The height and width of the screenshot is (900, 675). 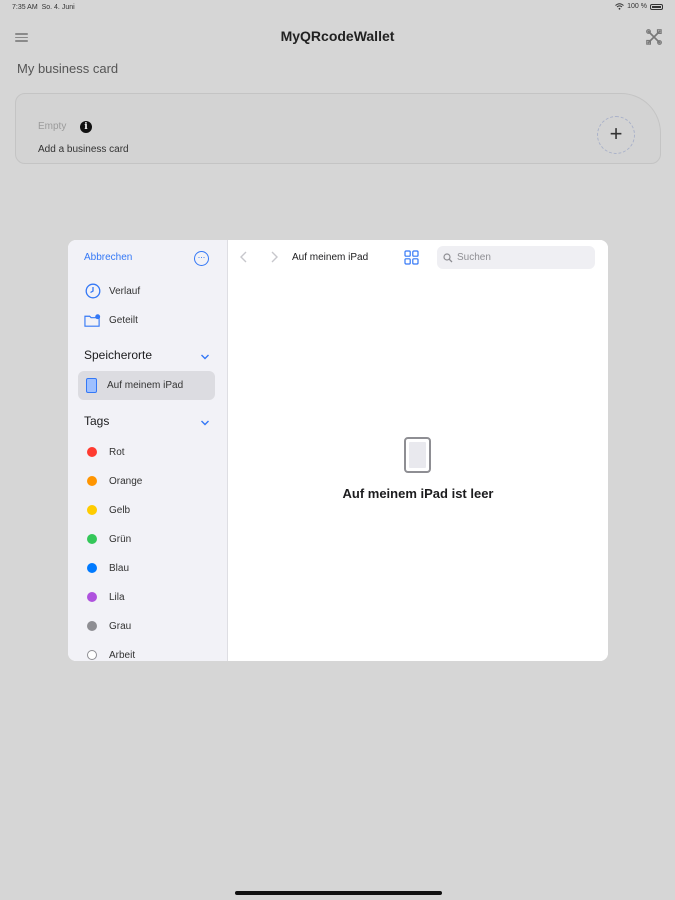 I want to click on section-title: My business card, so click(x=68, y=68).